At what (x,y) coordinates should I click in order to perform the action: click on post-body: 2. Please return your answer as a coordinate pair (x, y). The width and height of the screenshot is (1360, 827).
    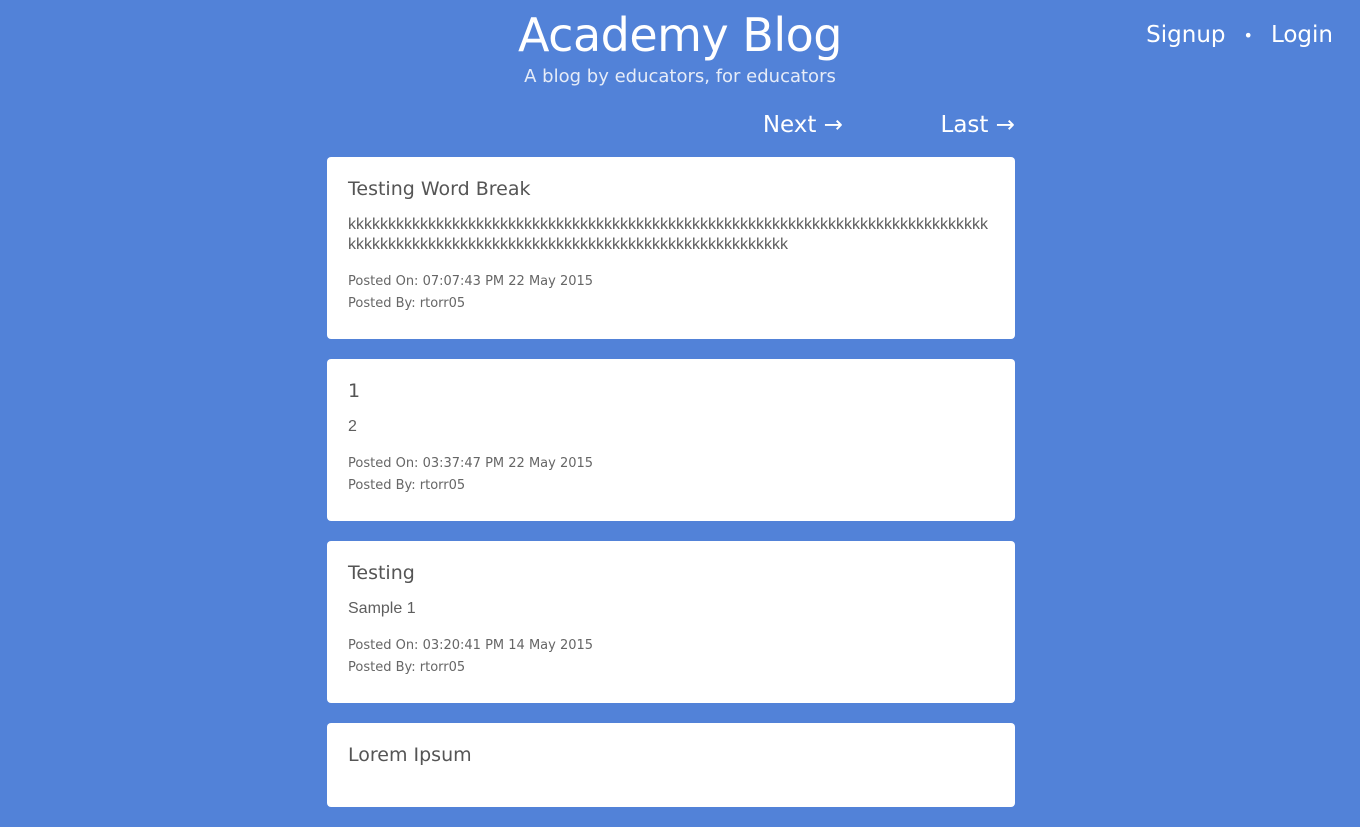
    Looking at the image, I should click on (352, 426).